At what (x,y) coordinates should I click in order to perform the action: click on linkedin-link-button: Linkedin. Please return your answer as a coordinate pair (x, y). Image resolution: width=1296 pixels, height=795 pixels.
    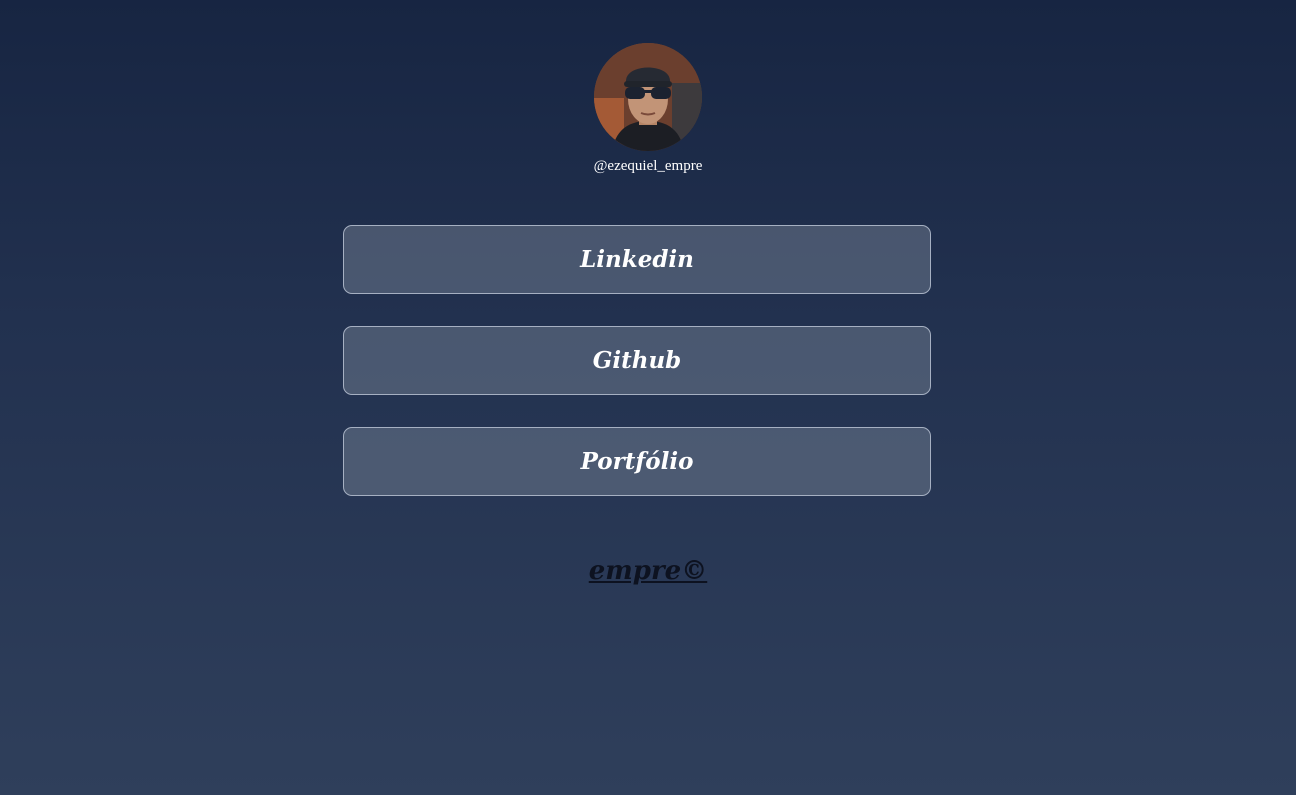
    Looking at the image, I should click on (637, 259).